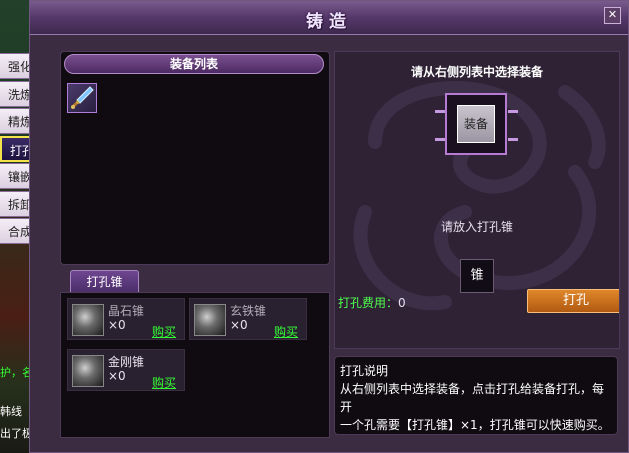 Image resolution: width=629 pixels, height=453 pixels. Describe the element at coordinates (476, 227) in the screenshot. I see `place-drill-prompt: 请放入打孔锥` at that location.